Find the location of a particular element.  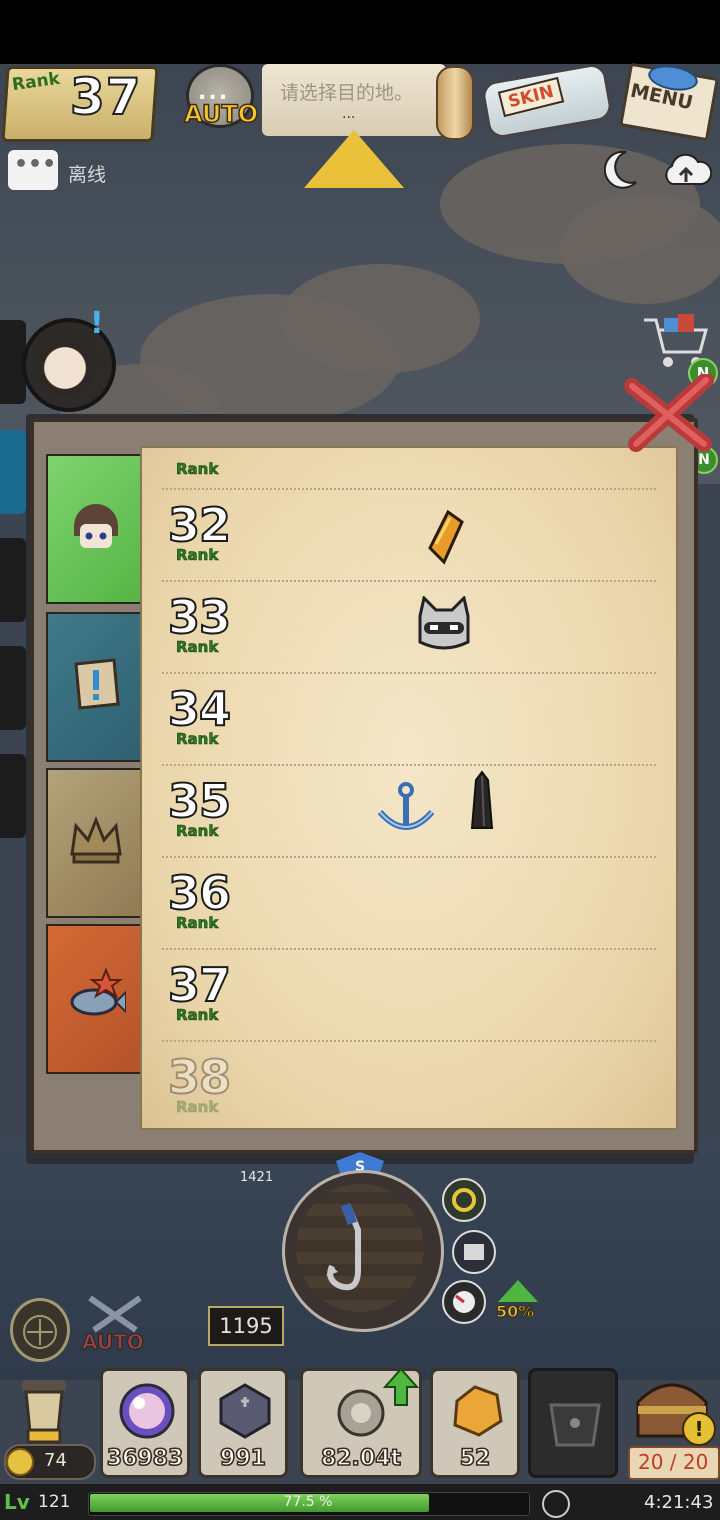

level-icon: Lv is located at coordinates (17, 1502).